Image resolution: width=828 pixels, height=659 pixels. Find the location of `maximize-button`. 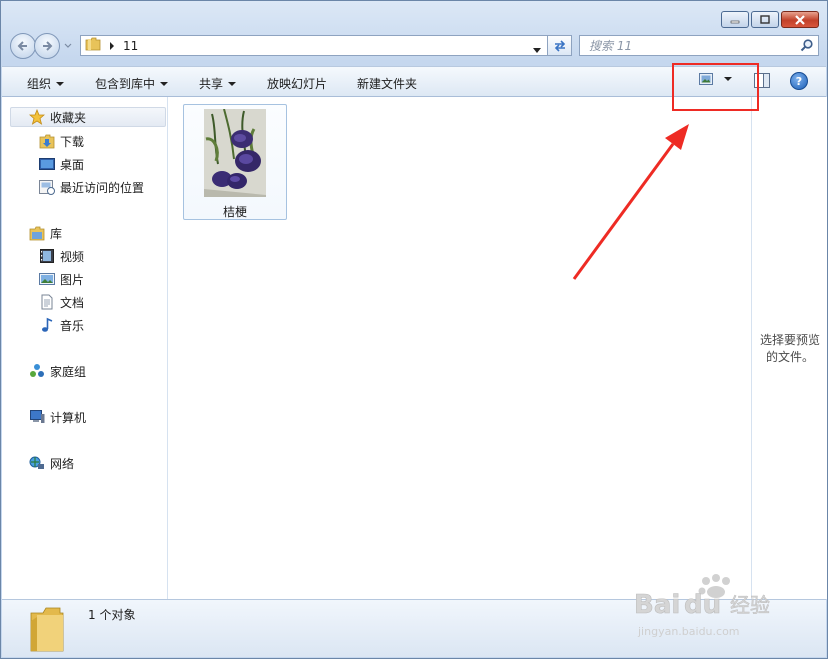

maximize-button is located at coordinates (765, 19).